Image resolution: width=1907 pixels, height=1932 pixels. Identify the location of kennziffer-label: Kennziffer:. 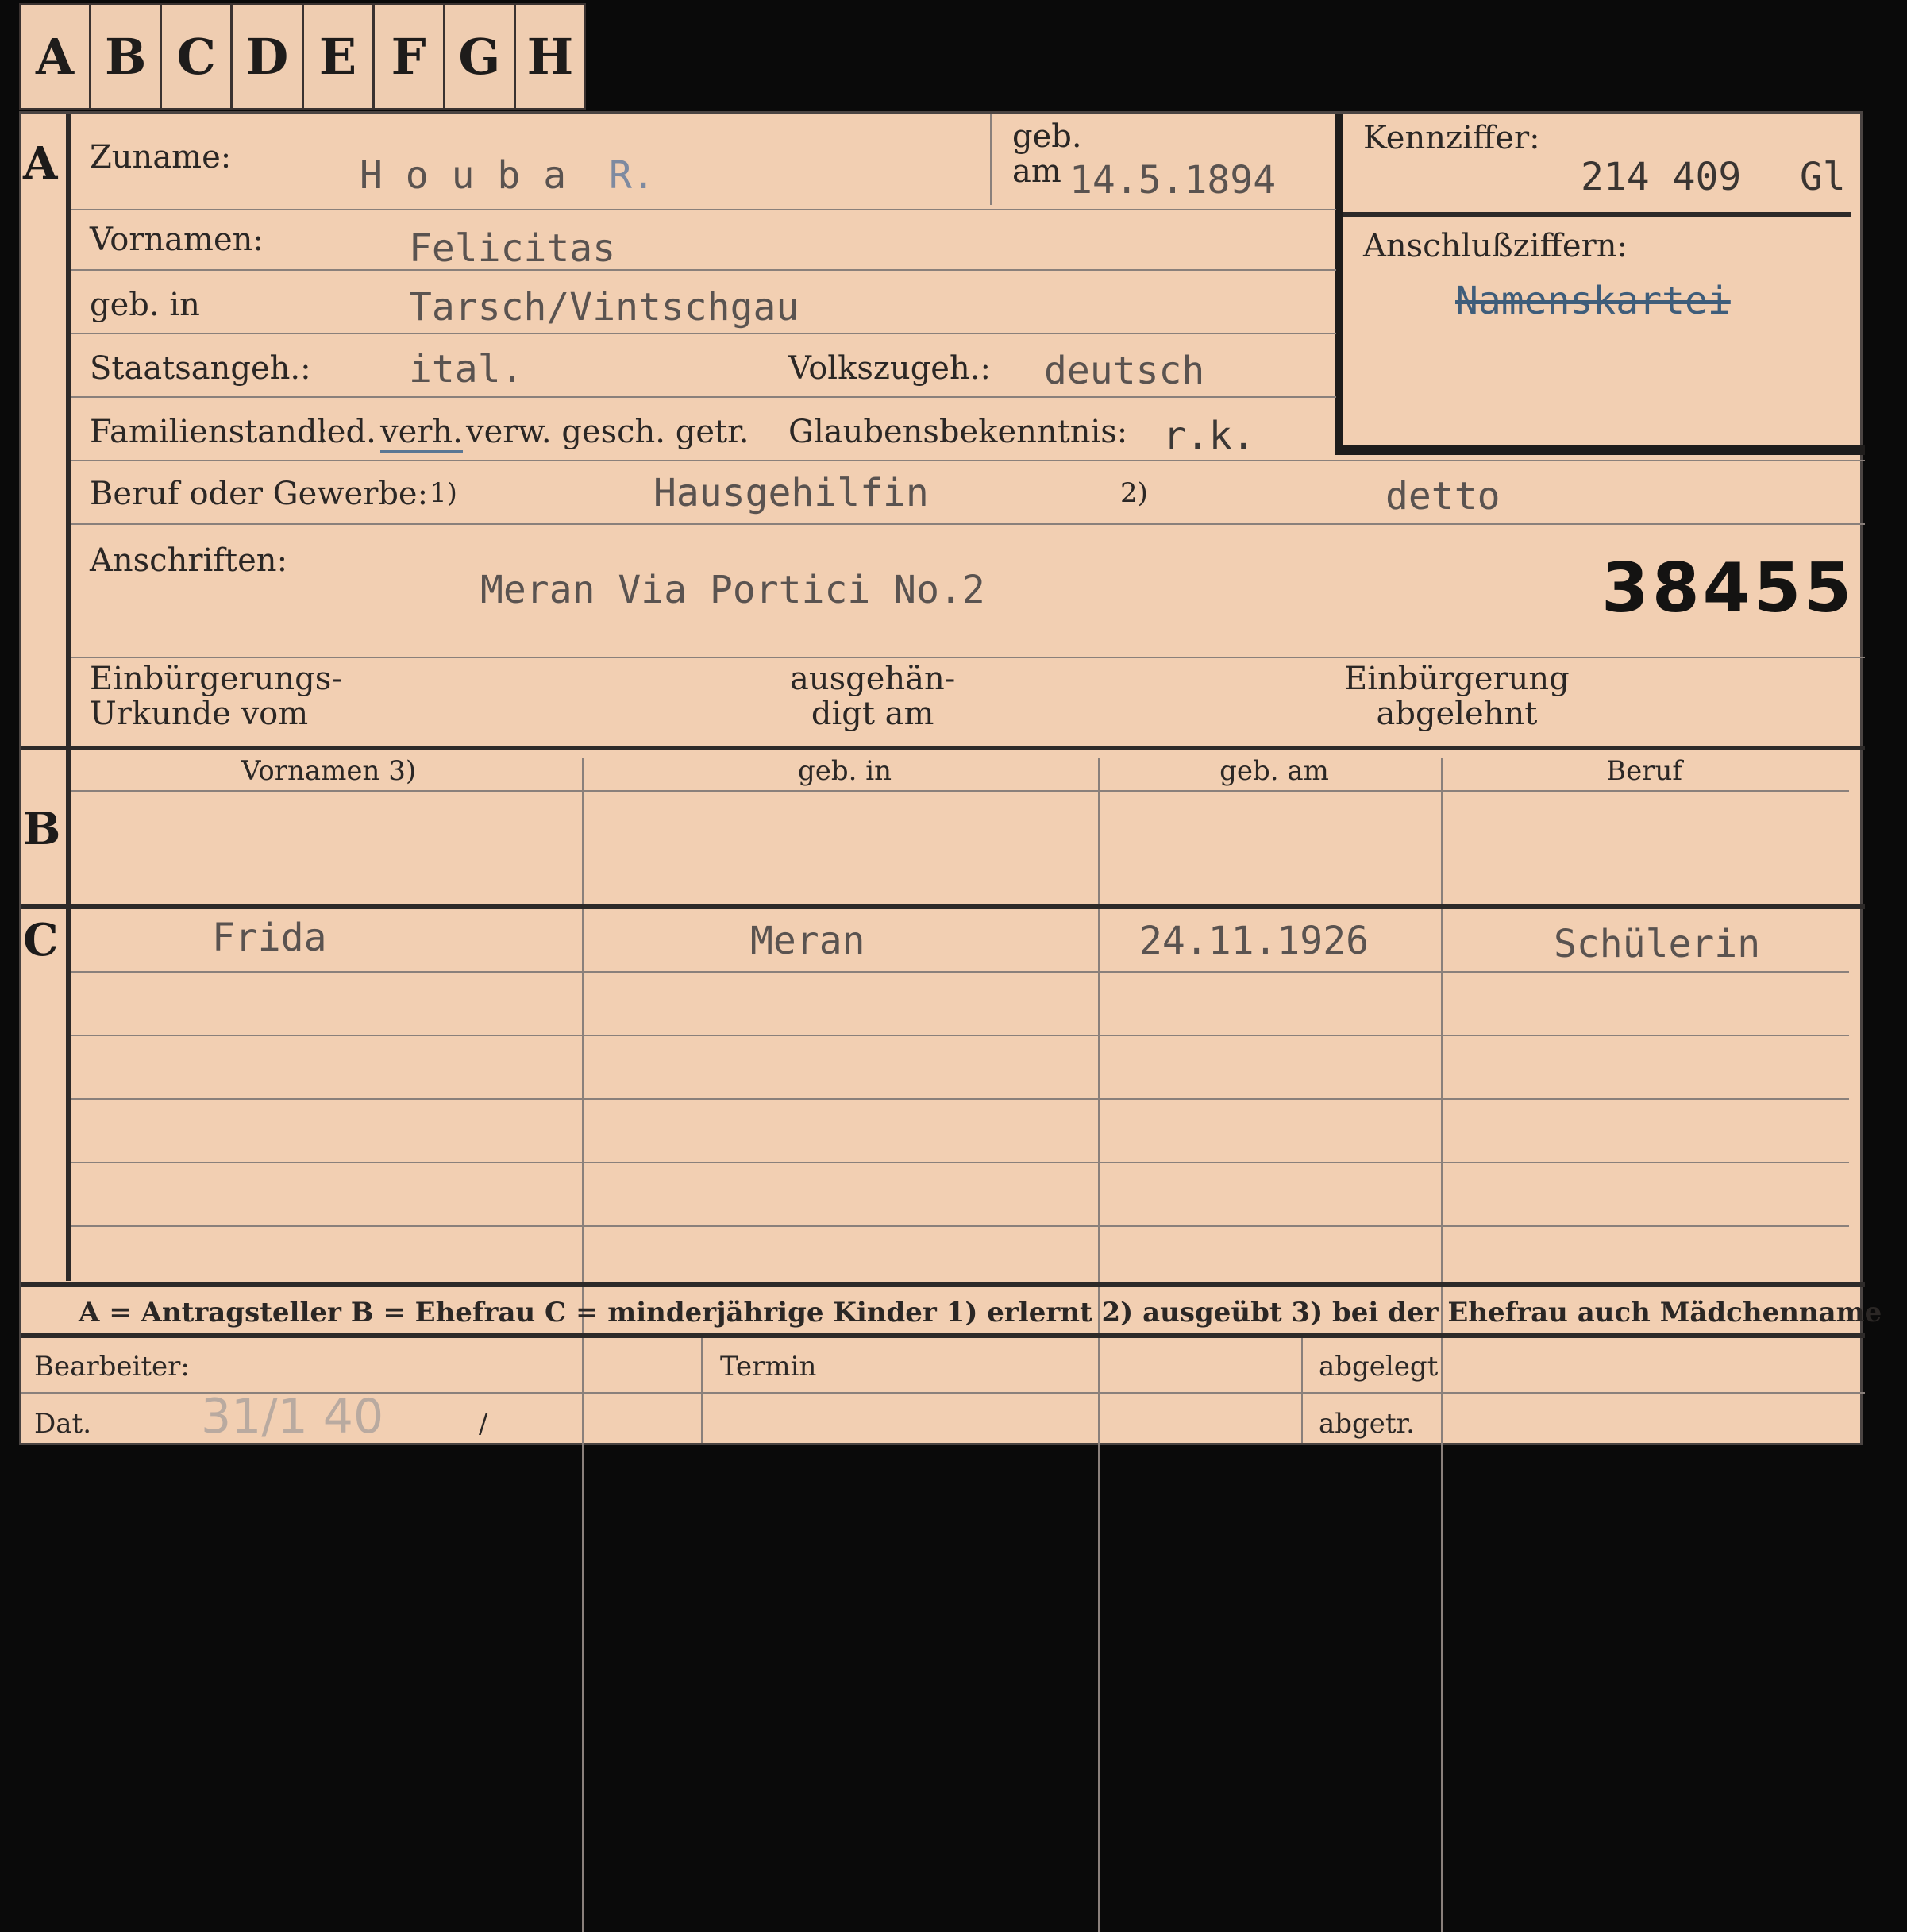
(1452, 138).